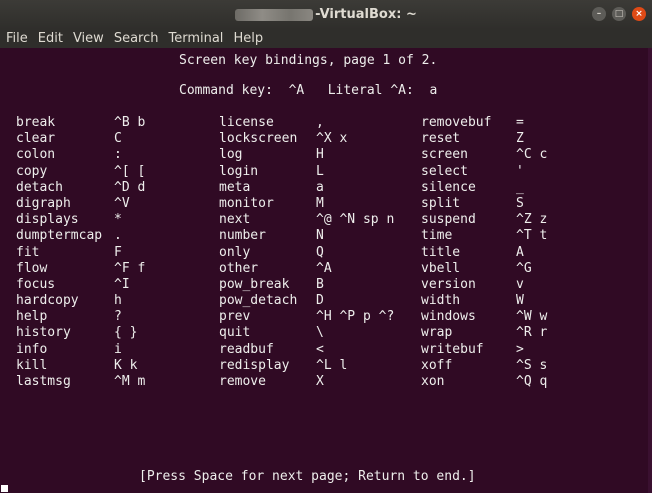 The height and width of the screenshot is (493, 652). Describe the element at coordinates (441, 139) in the screenshot. I see `binding-command: reset` at that location.